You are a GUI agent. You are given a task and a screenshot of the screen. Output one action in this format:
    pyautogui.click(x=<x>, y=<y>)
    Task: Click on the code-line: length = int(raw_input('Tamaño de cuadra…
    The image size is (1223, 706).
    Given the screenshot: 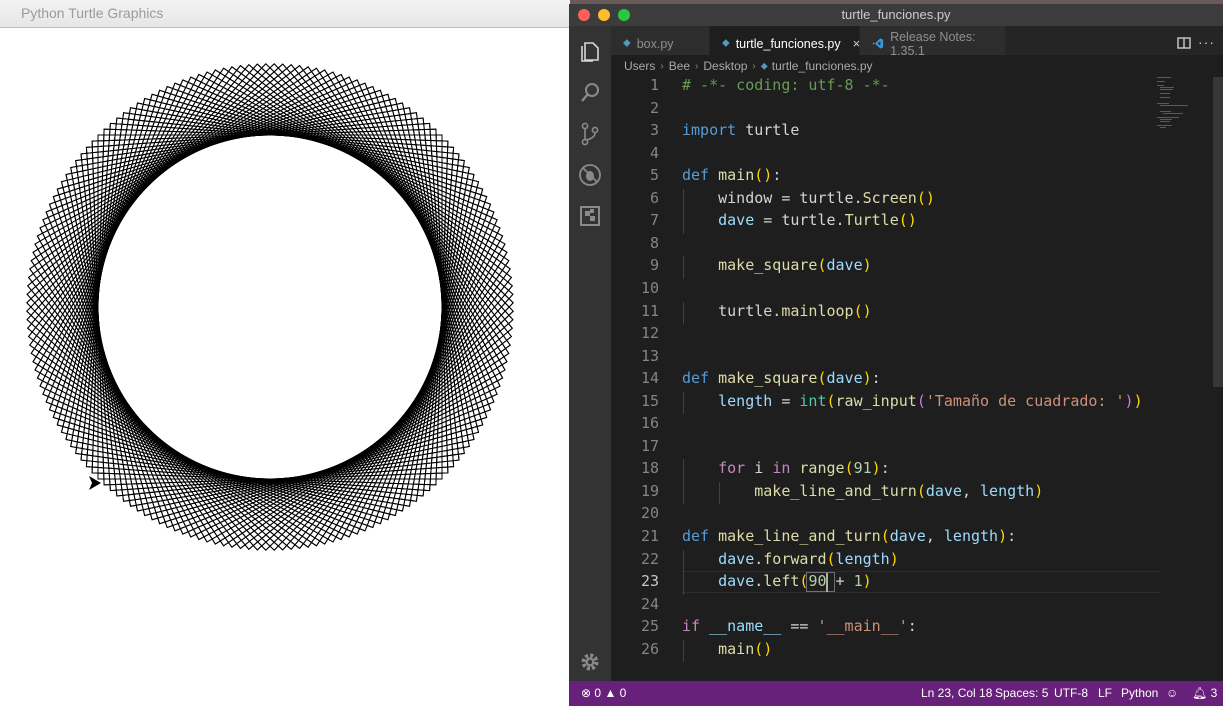 What is the action you would take?
    pyautogui.click(x=912, y=401)
    